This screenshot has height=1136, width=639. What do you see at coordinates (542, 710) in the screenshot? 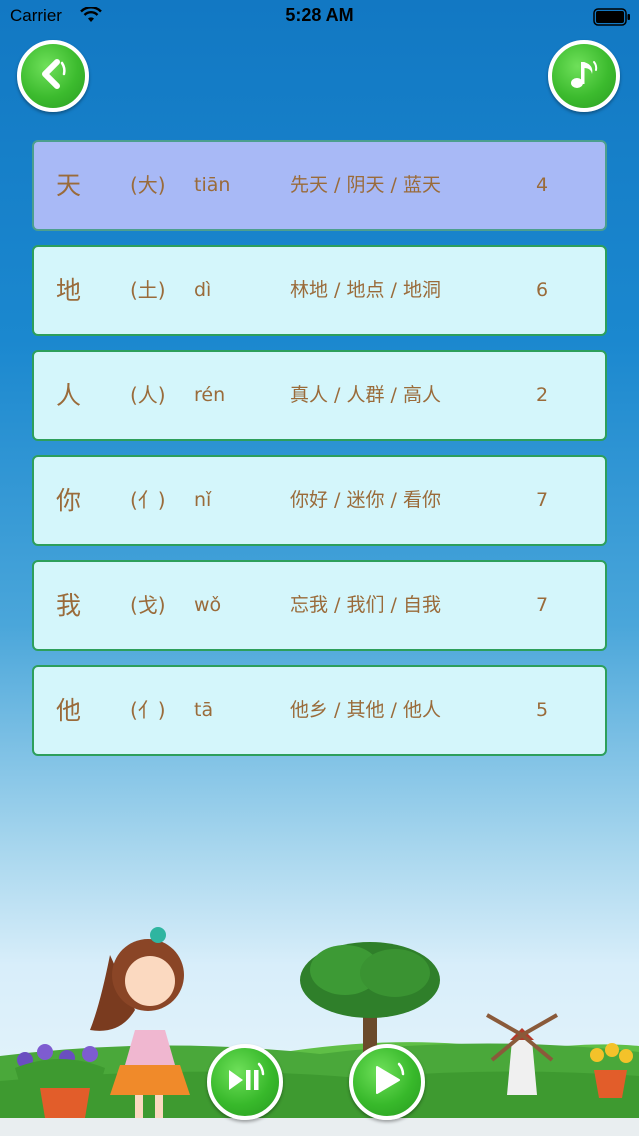
I see `stroke-count: 5` at bounding box center [542, 710].